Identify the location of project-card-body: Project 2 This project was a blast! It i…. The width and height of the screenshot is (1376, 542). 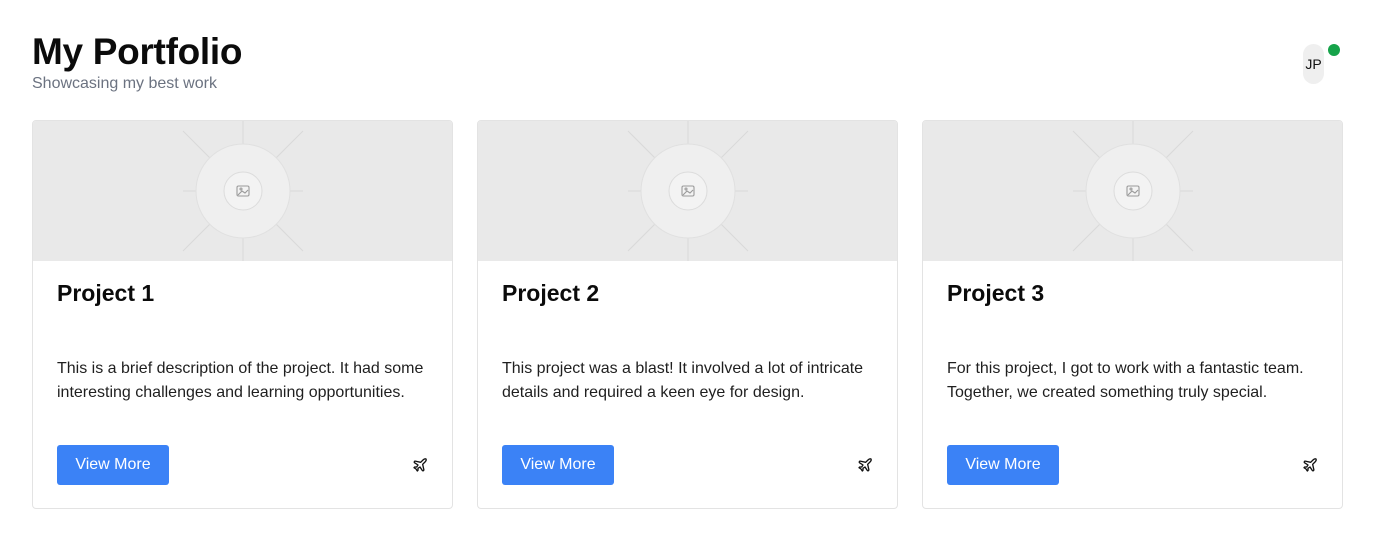
(687, 384).